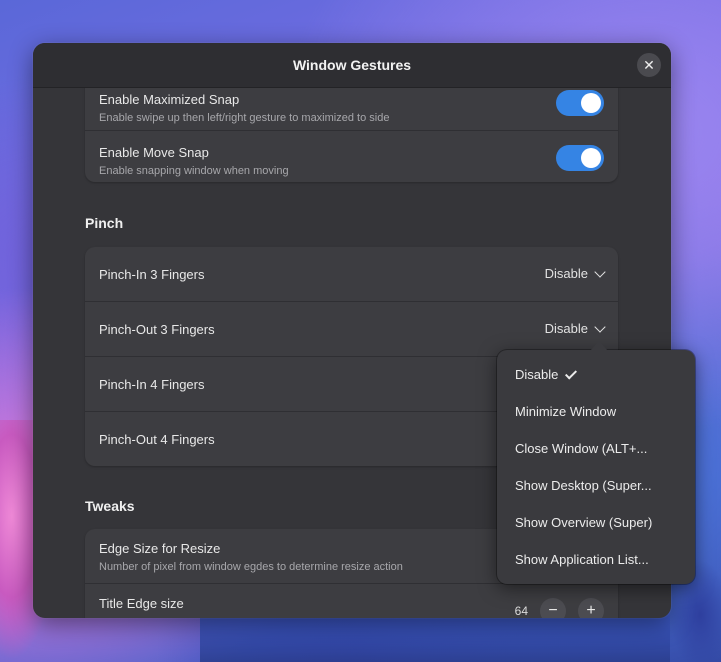 This screenshot has height=662, width=721. I want to click on titlebar: Window Gestures ✕, so click(352, 65).